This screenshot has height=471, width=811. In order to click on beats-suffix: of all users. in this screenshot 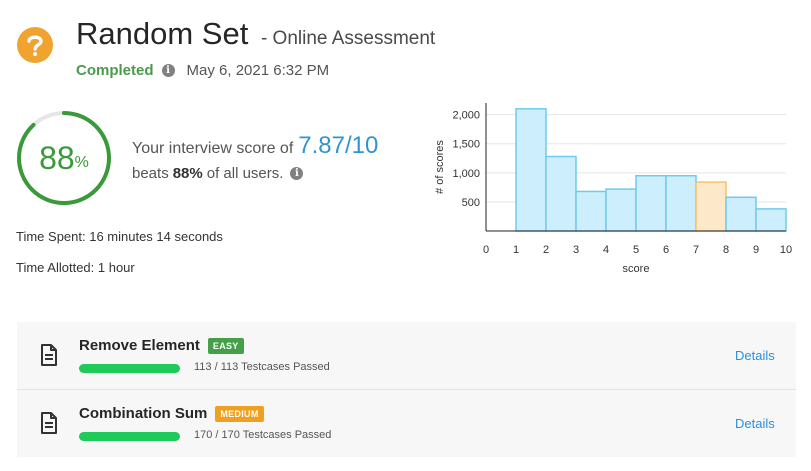, I will do `click(245, 173)`.